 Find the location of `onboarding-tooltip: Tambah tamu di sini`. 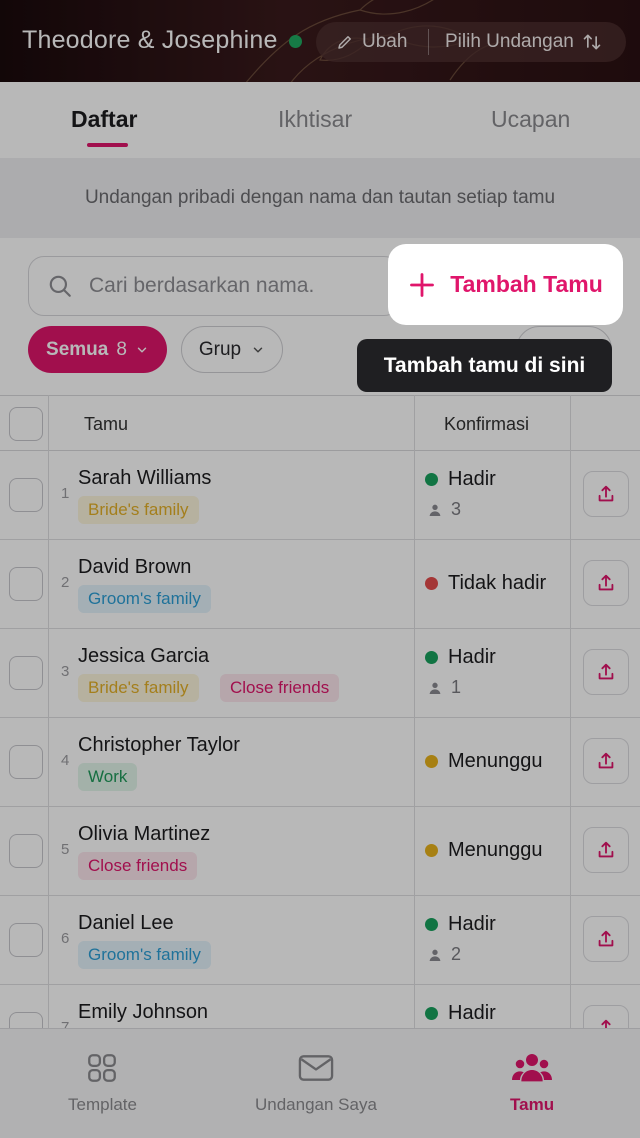

onboarding-tooltip: Tambah tamu di sini is located at coordinates (484, 365).